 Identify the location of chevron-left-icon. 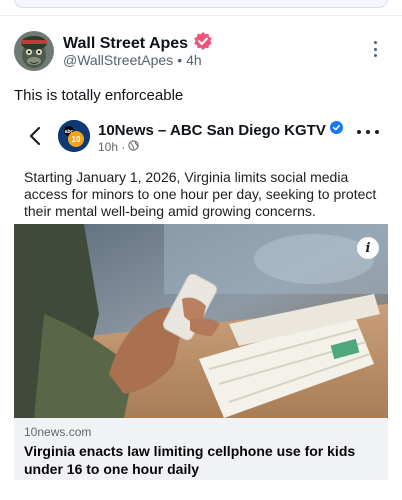
(36, 136).